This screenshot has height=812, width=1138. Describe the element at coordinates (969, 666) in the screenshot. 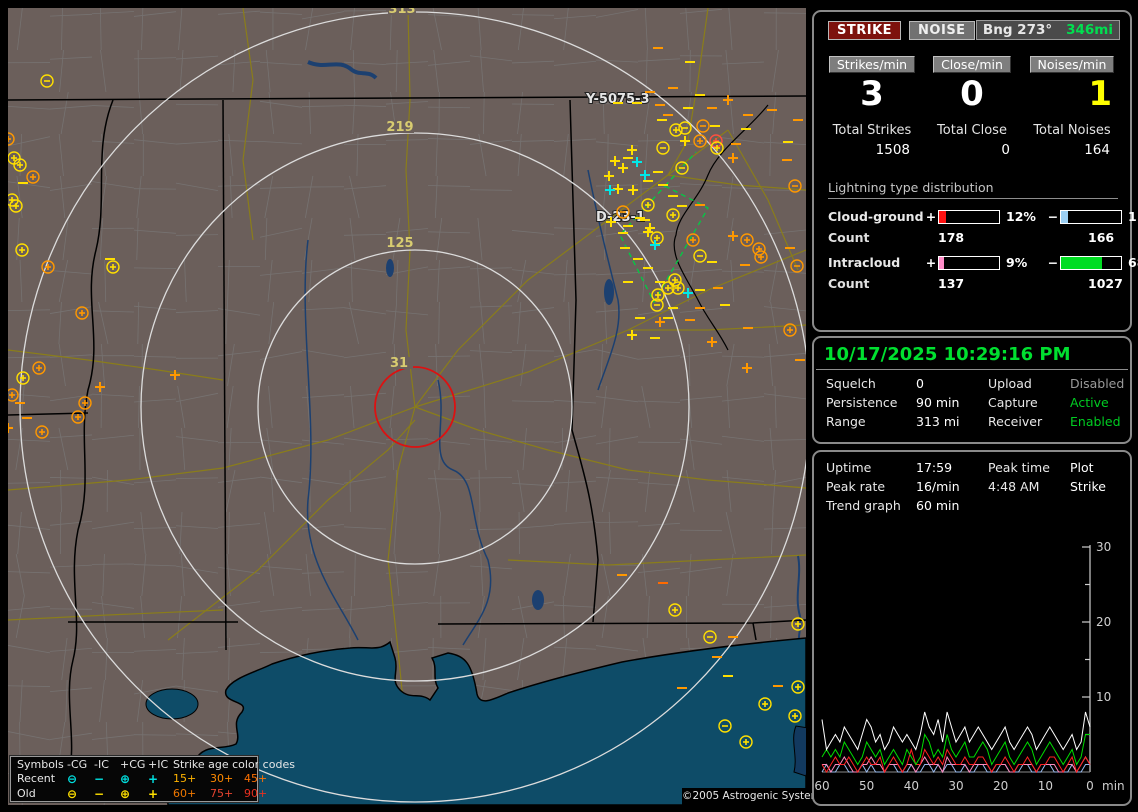

I see `trend-graph: 10 20 30 60 50 40 30 20 10 0 min` at that location.